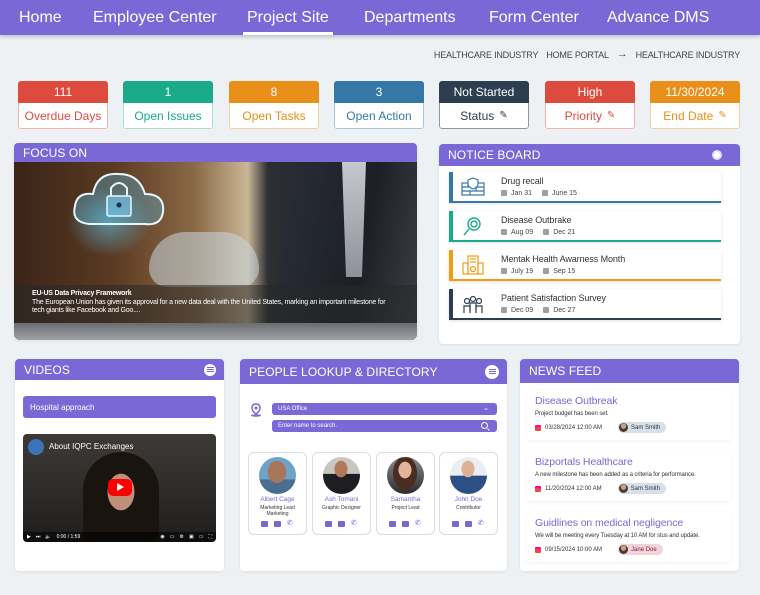 The height and width of the screenshot is (595, 760). I want to click on location-pin-icon, so click(256, 410).